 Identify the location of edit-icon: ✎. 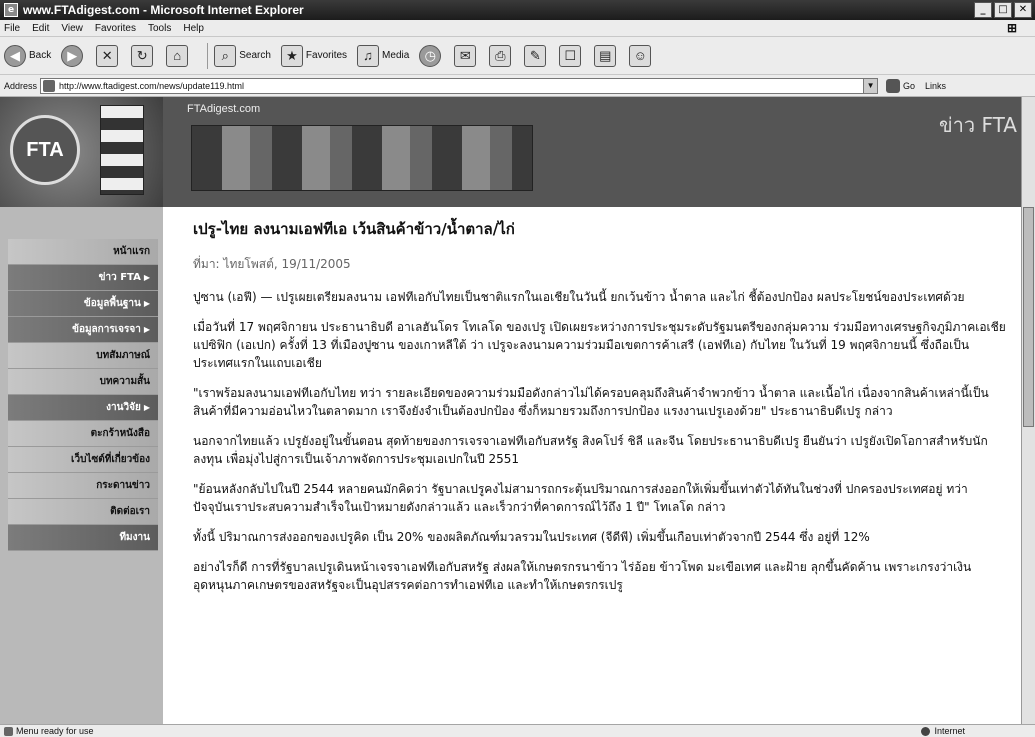
(535, 55).